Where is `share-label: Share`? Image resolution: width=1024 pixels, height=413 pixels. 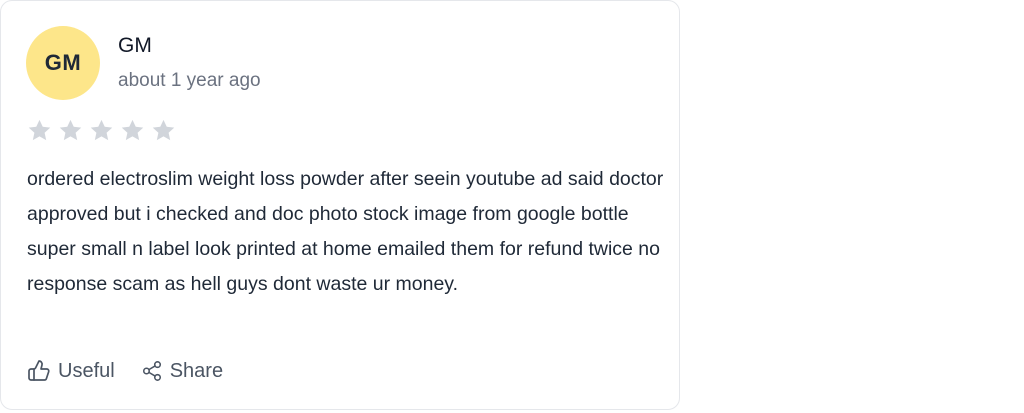
share-label: Share is located at coordinates (196, 370).